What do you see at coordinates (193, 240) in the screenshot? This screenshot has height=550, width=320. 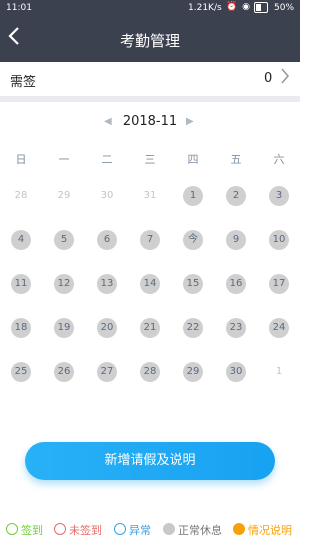 I see `calendar-day: 今` at bounding box center [193, 240].